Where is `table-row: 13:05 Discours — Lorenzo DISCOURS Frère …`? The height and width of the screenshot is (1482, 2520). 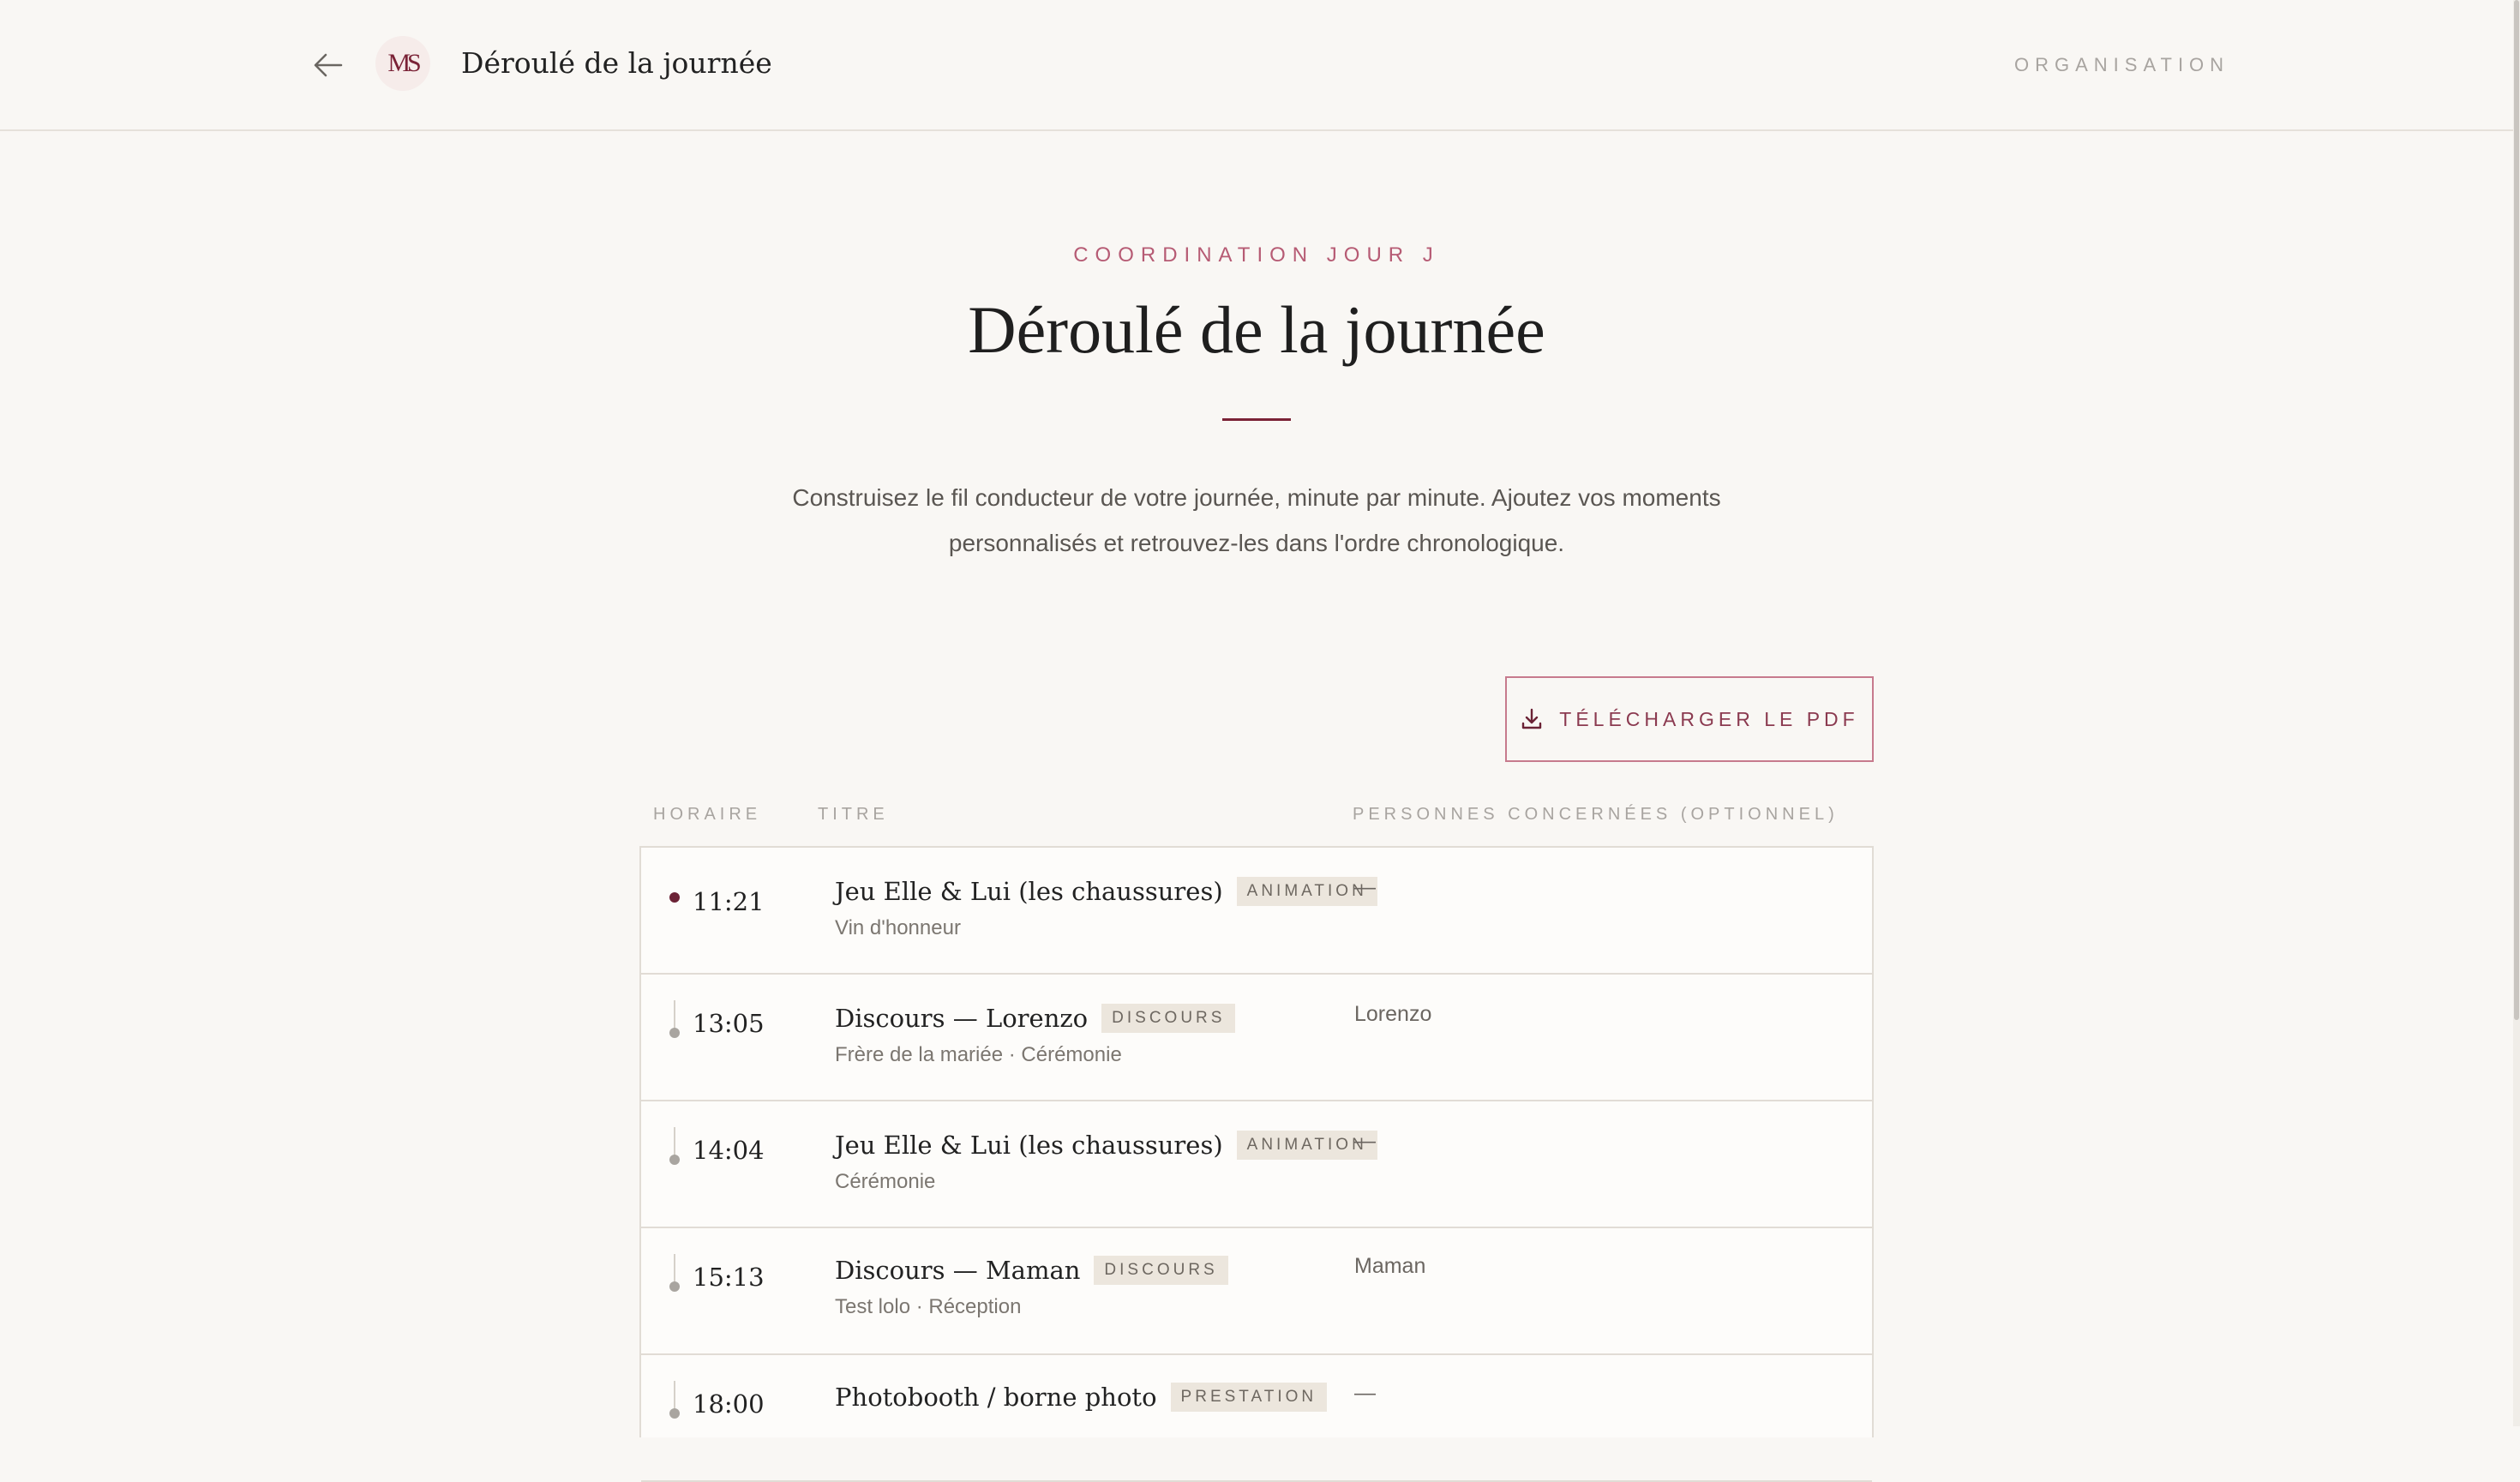 table-row: 13:05 Discours — Lorenzo DISCOURS Frère … is located at coordinates (1256, 1038).